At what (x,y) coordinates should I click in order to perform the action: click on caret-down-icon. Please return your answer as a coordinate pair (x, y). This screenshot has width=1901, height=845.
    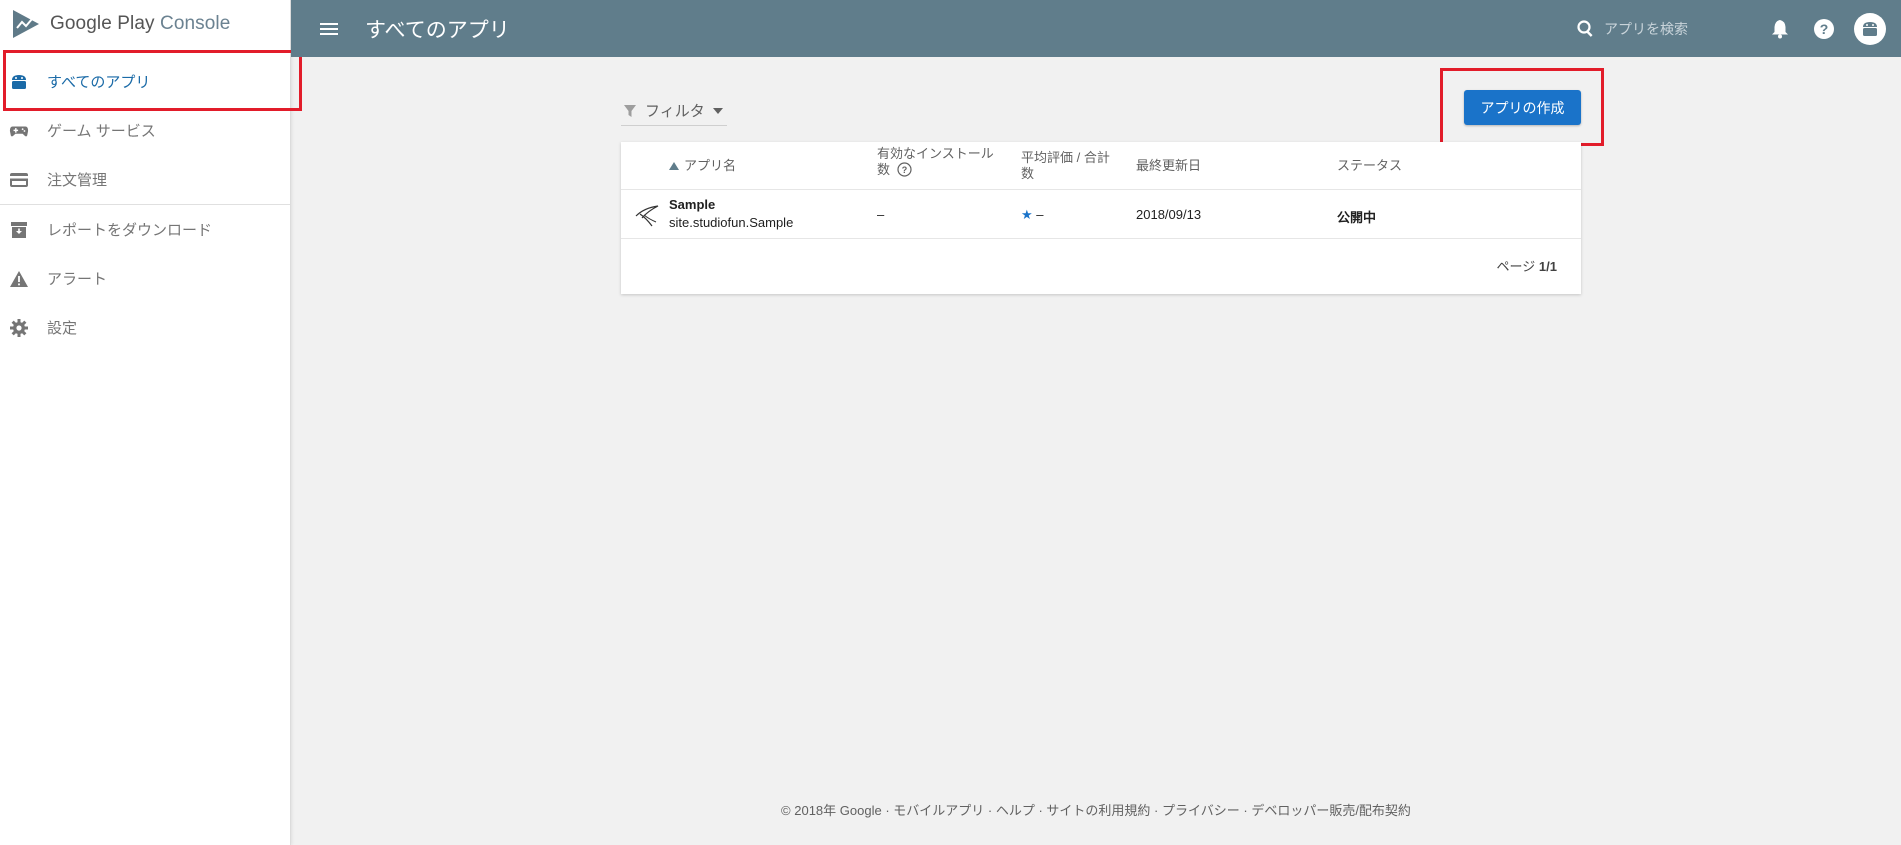
    Looking at the image, I should click on (717, 110).